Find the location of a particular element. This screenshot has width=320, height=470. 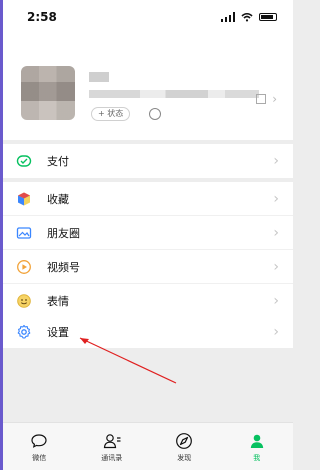

profile-actions: › is located at coordinates (266, 99).